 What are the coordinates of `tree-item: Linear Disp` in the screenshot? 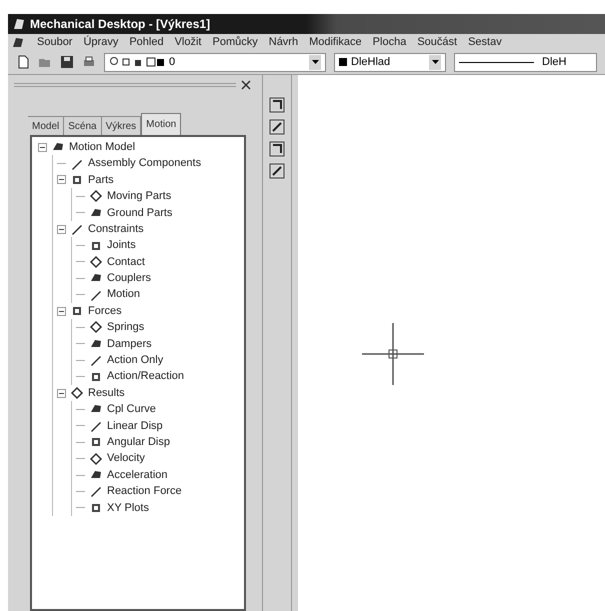 It's located at (135, 426).